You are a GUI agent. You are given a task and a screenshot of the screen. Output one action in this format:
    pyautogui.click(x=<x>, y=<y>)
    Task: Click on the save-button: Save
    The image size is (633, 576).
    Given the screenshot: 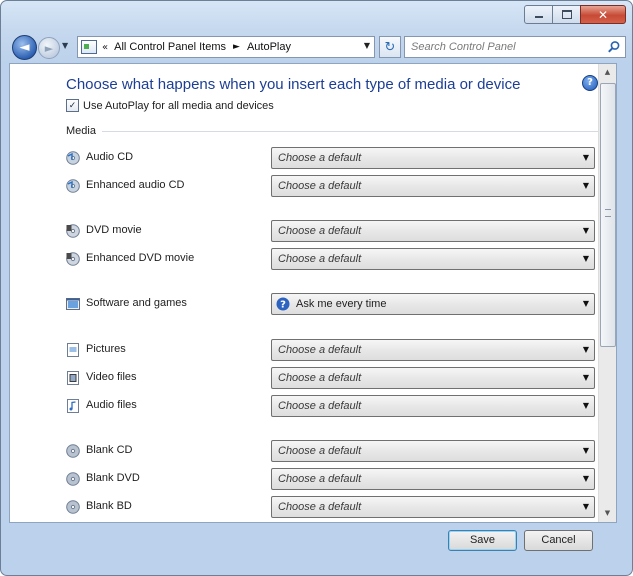 What is the action you would take?
    pyautogui.click(x=482, y=540)
    